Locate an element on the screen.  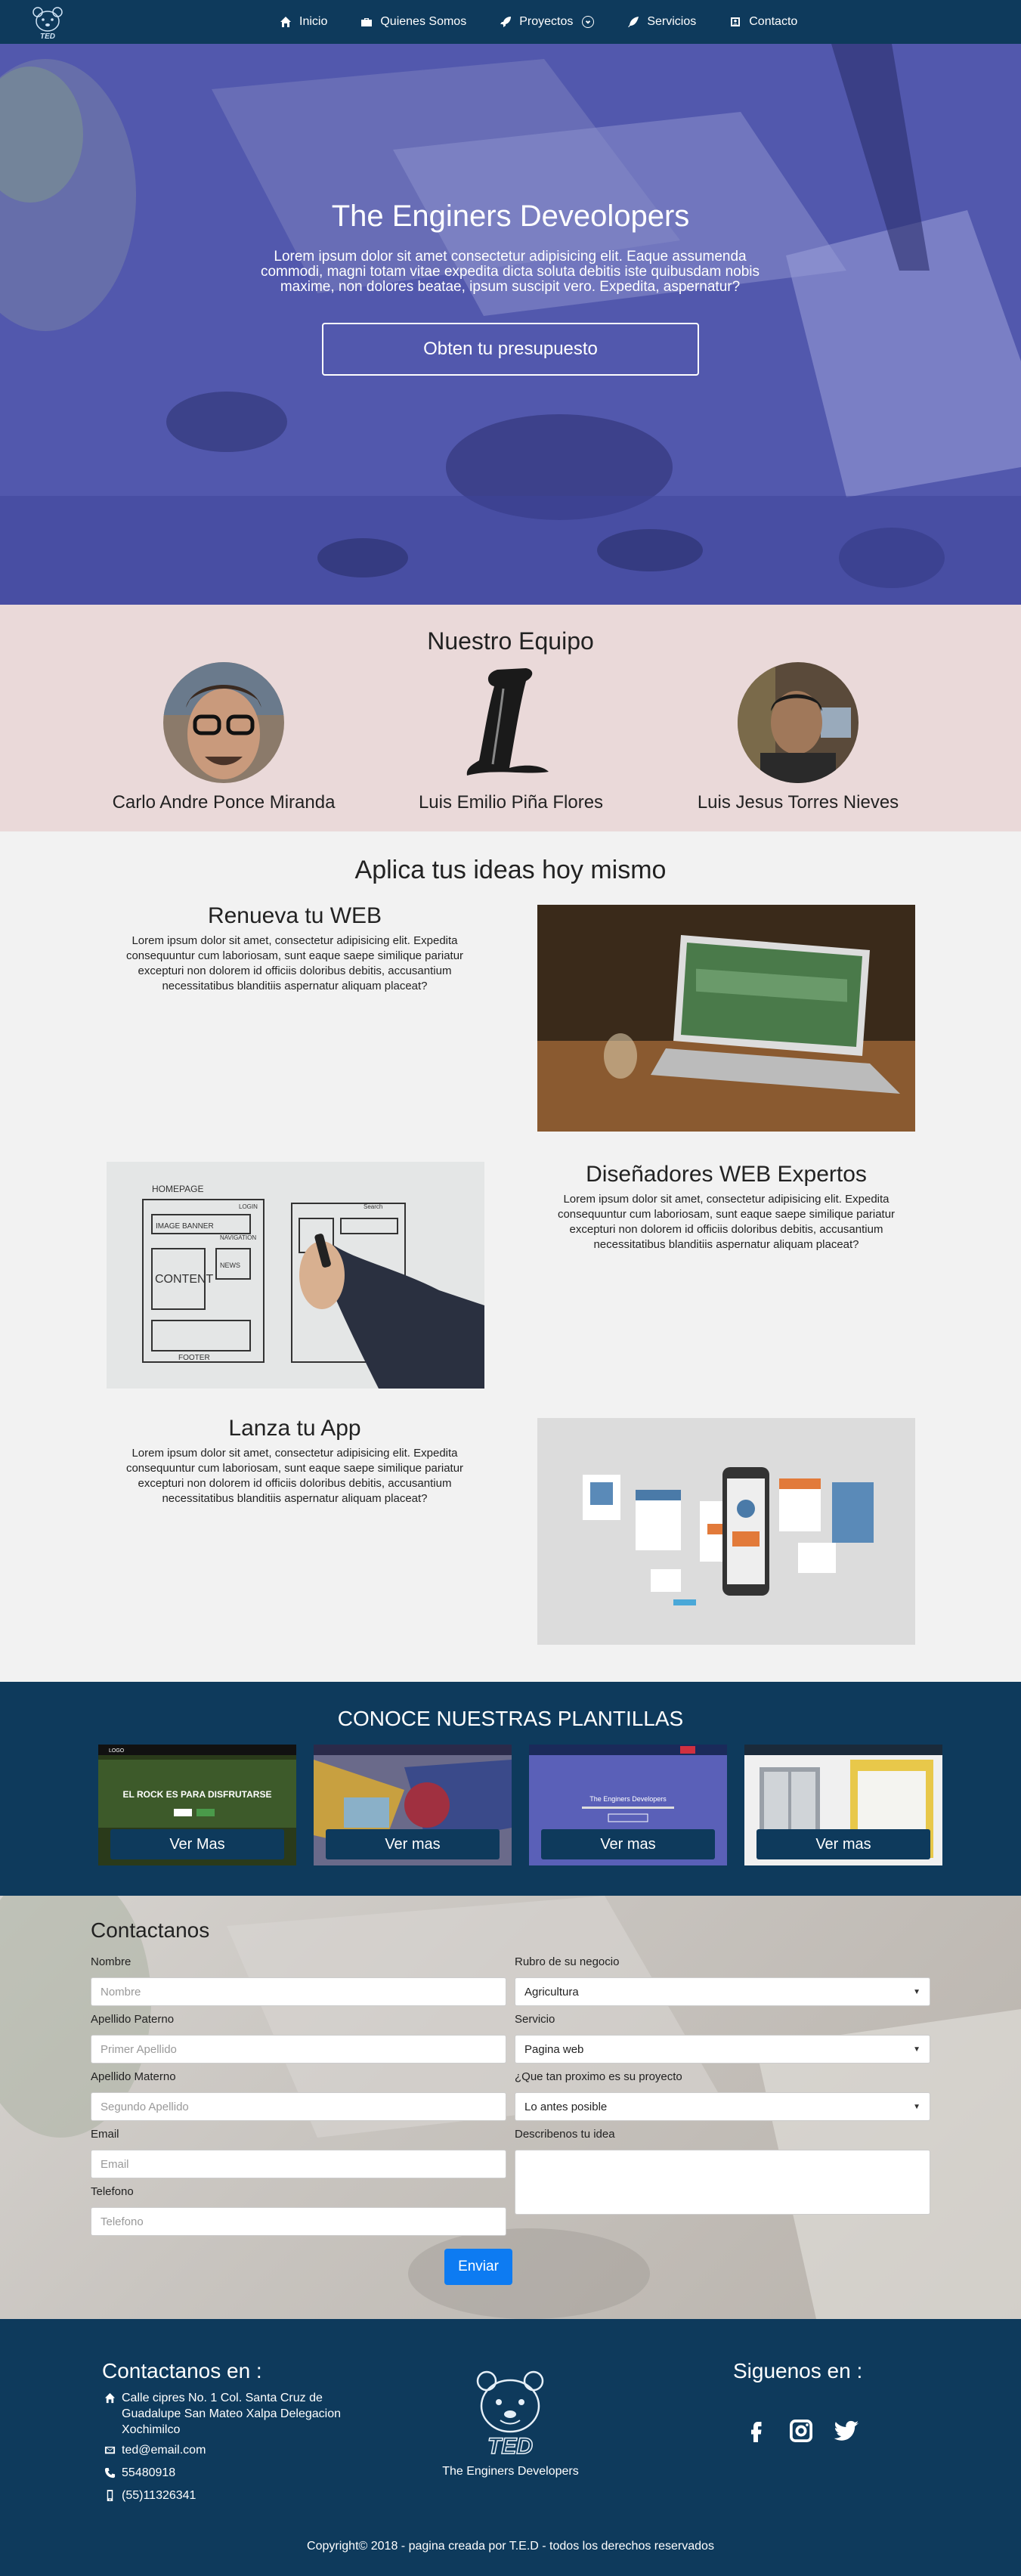
svg-text: NAVIGATION is located at coordinates (238, 1237).